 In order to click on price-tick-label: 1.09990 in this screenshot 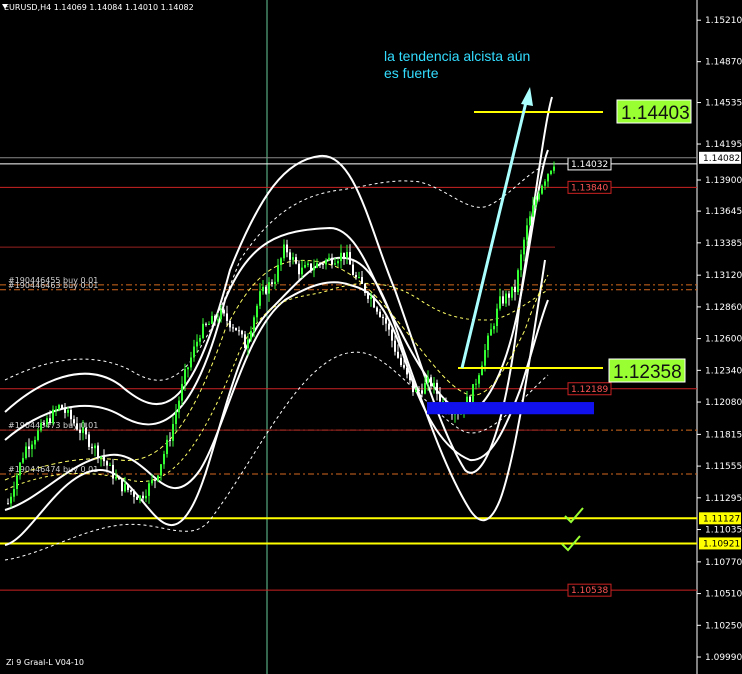, I will do `click(723, 658)`.